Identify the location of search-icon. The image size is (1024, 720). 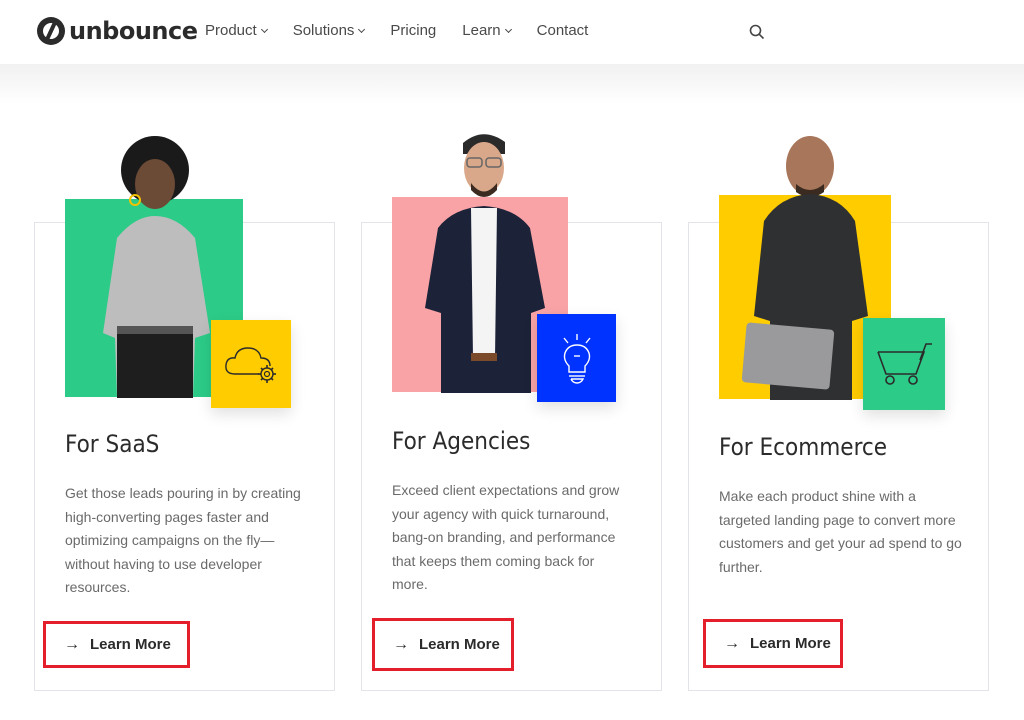
(757, 32).